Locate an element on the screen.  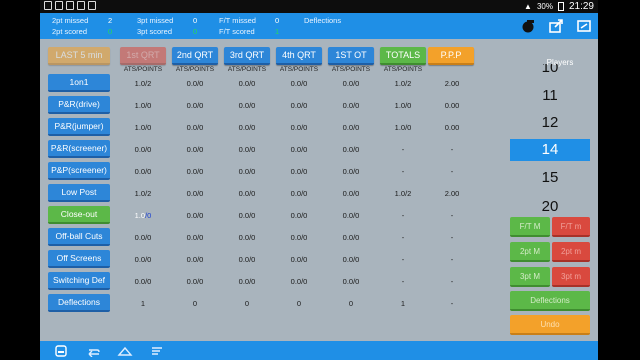
tab-ppp: P.P.P is located at coordinates (451, 56).